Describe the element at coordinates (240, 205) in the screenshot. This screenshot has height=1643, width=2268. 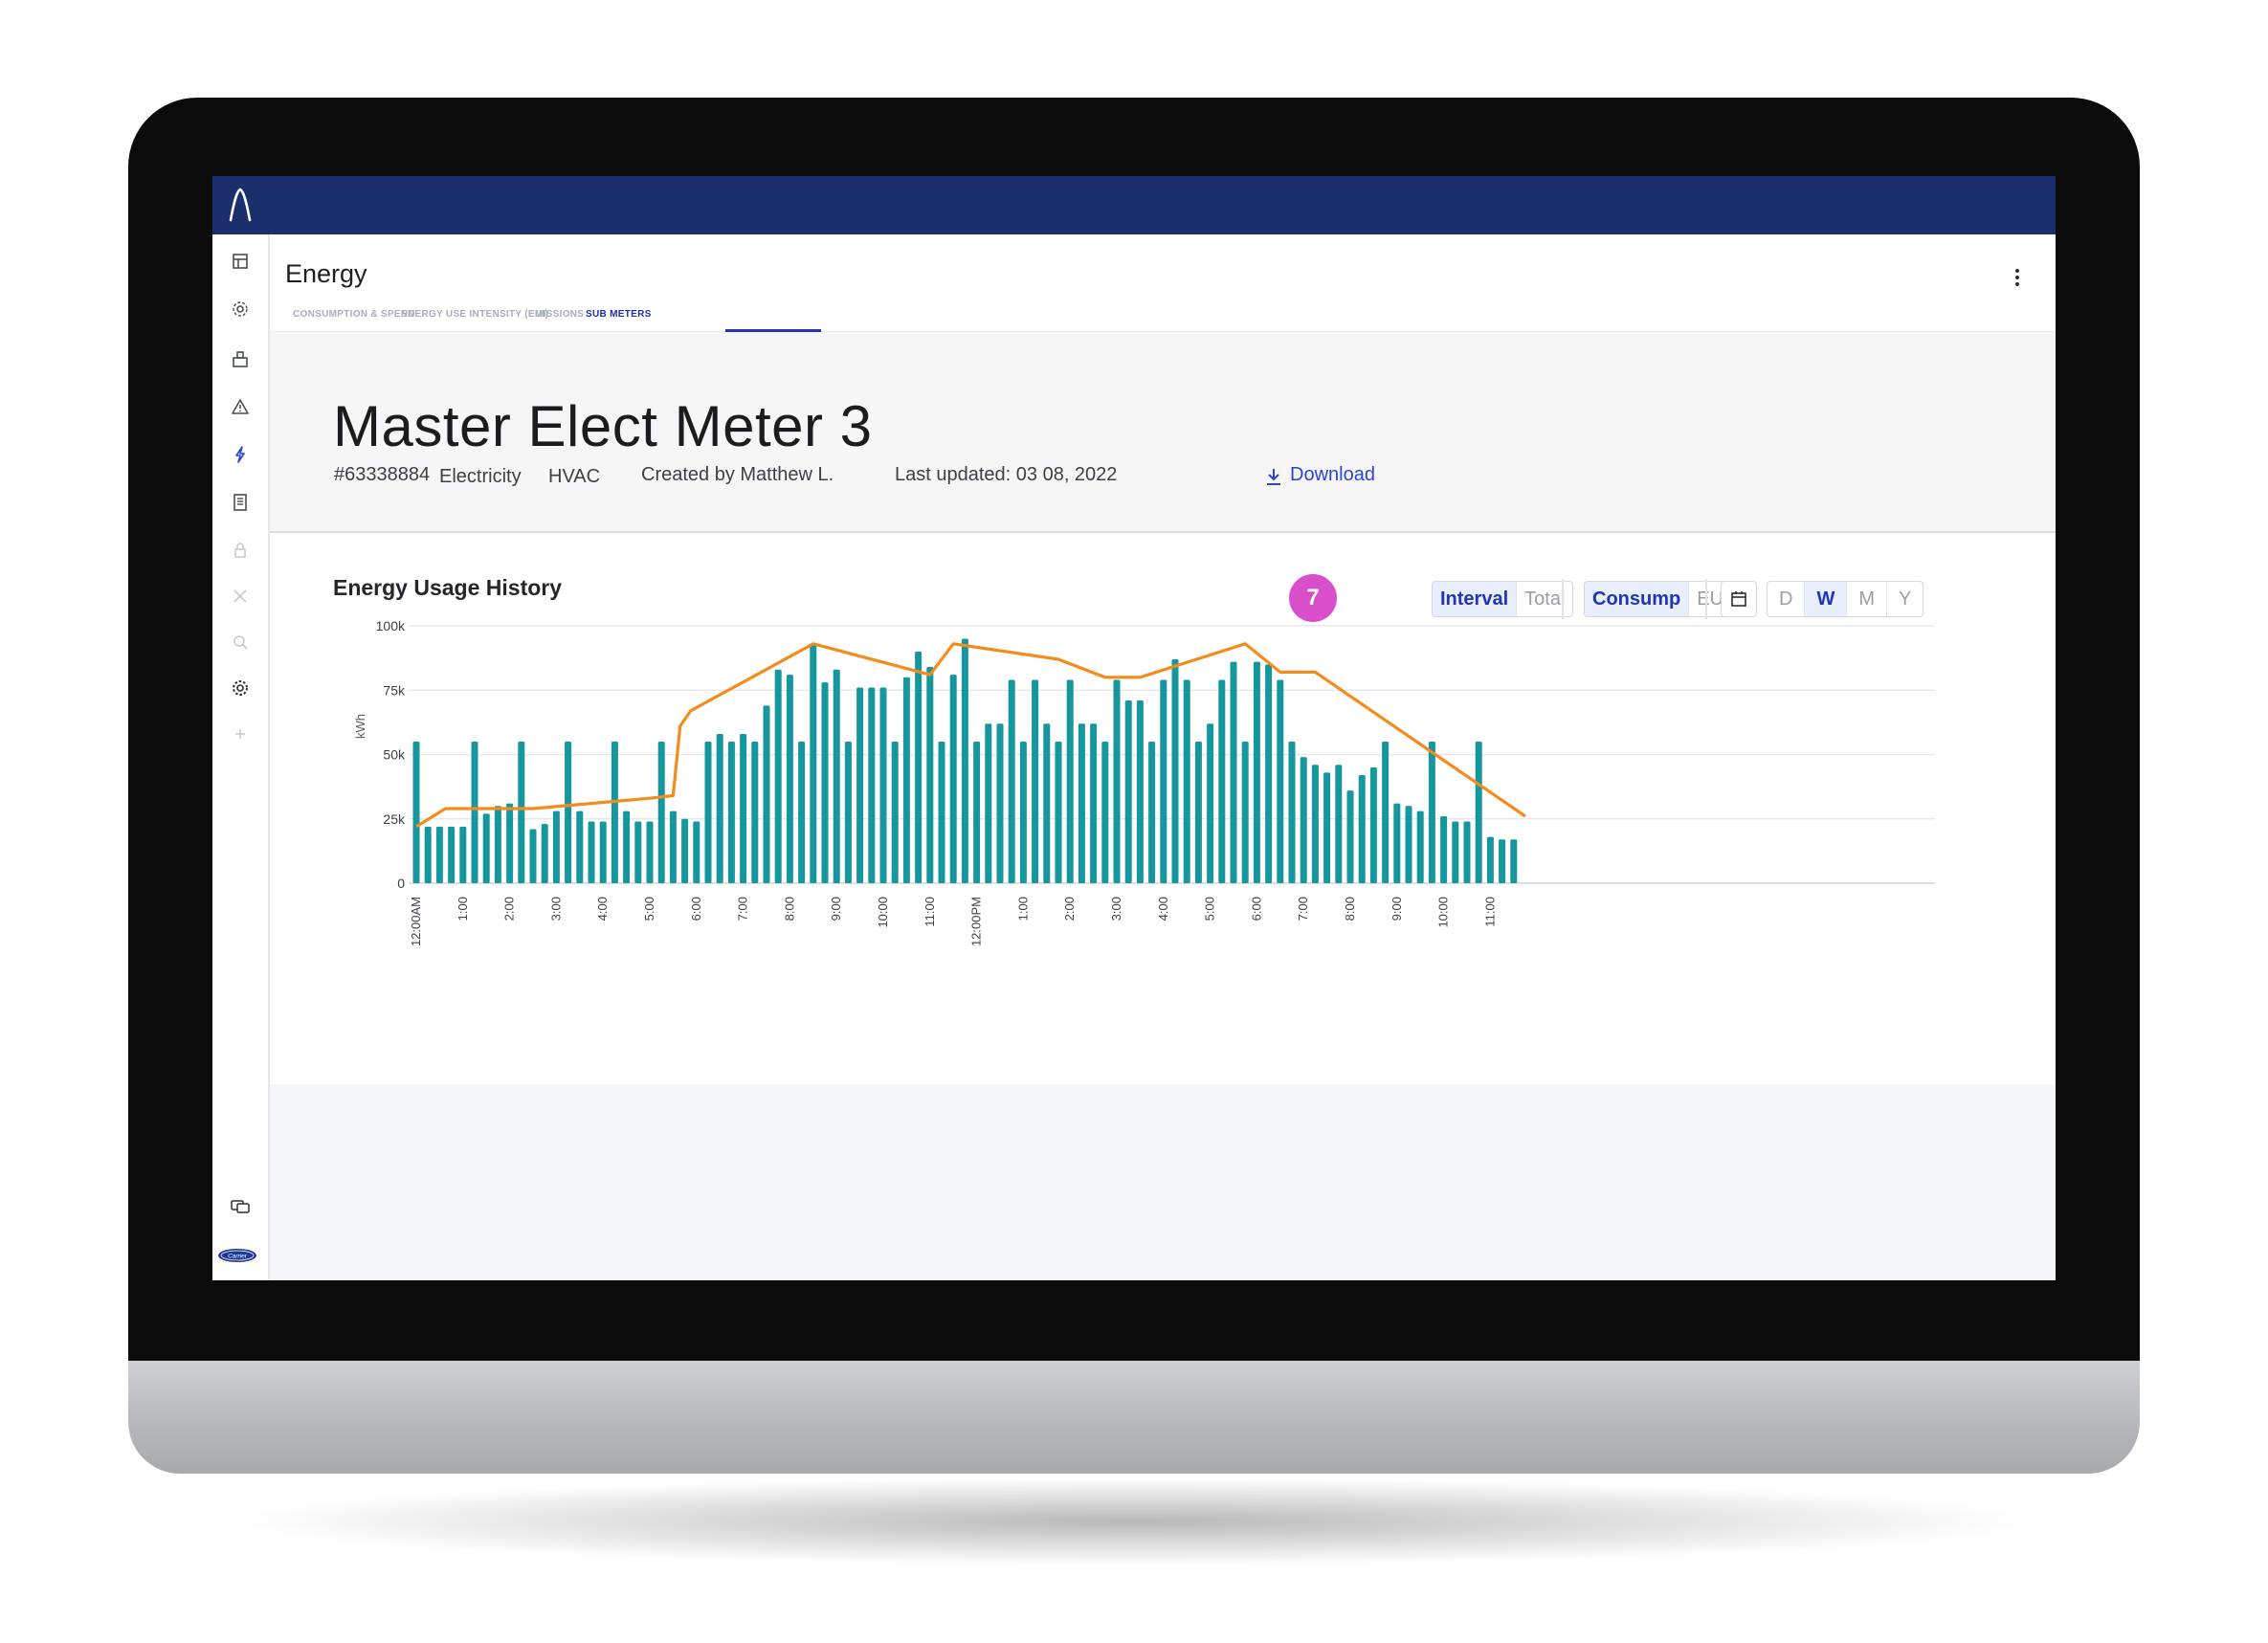
I see `app-logo-icon` at that location.